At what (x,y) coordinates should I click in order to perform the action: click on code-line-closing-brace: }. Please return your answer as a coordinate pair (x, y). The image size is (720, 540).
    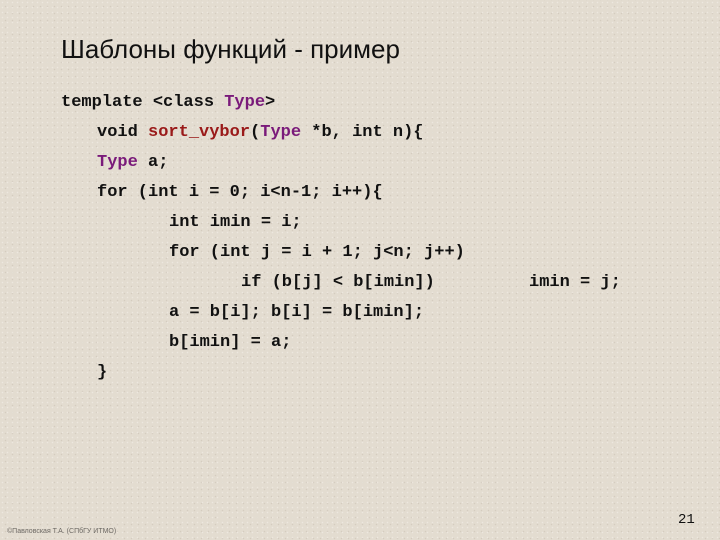
    Looking at the image, I should click on (102, 373).